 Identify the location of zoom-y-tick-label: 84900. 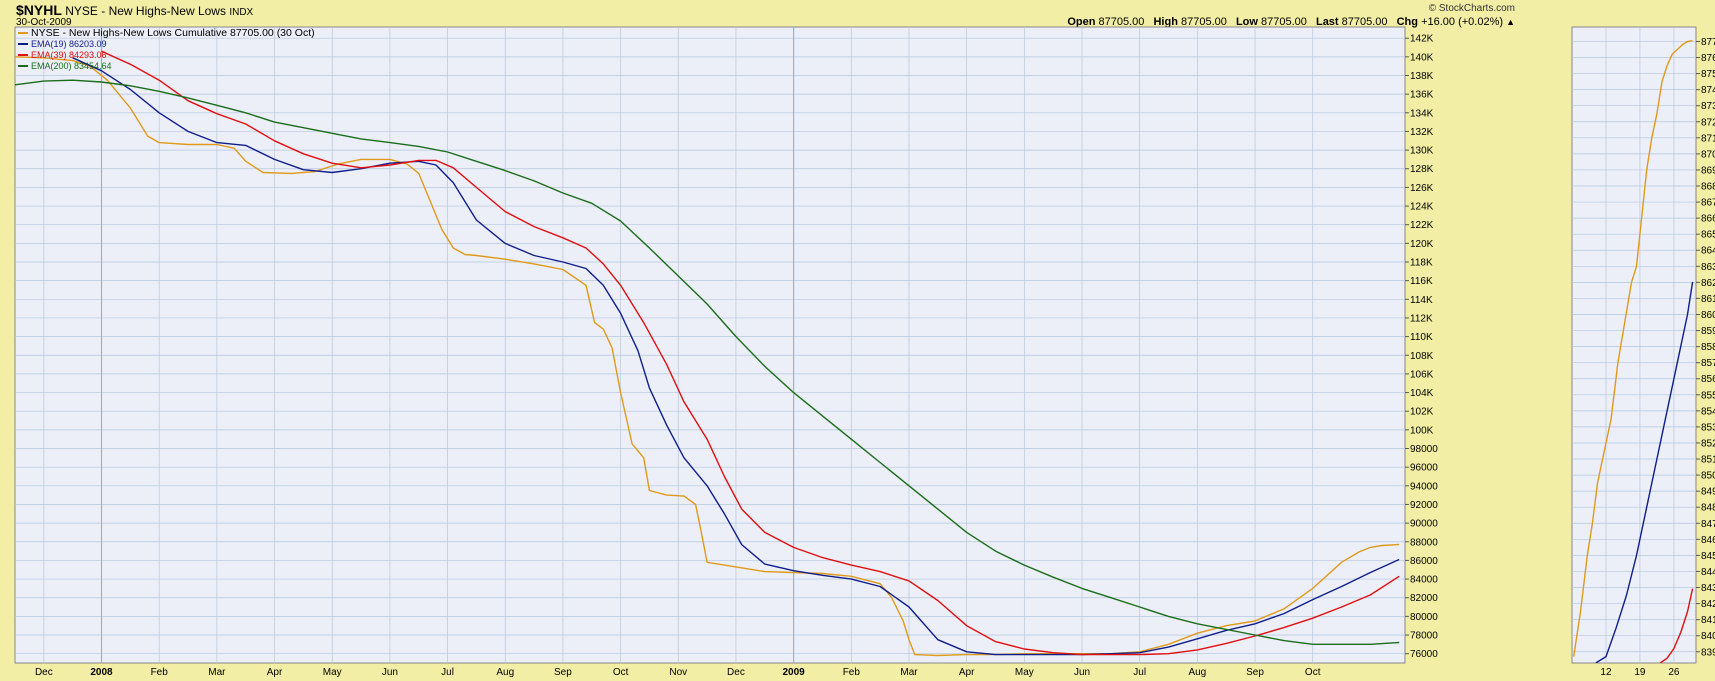
(1708, 492).